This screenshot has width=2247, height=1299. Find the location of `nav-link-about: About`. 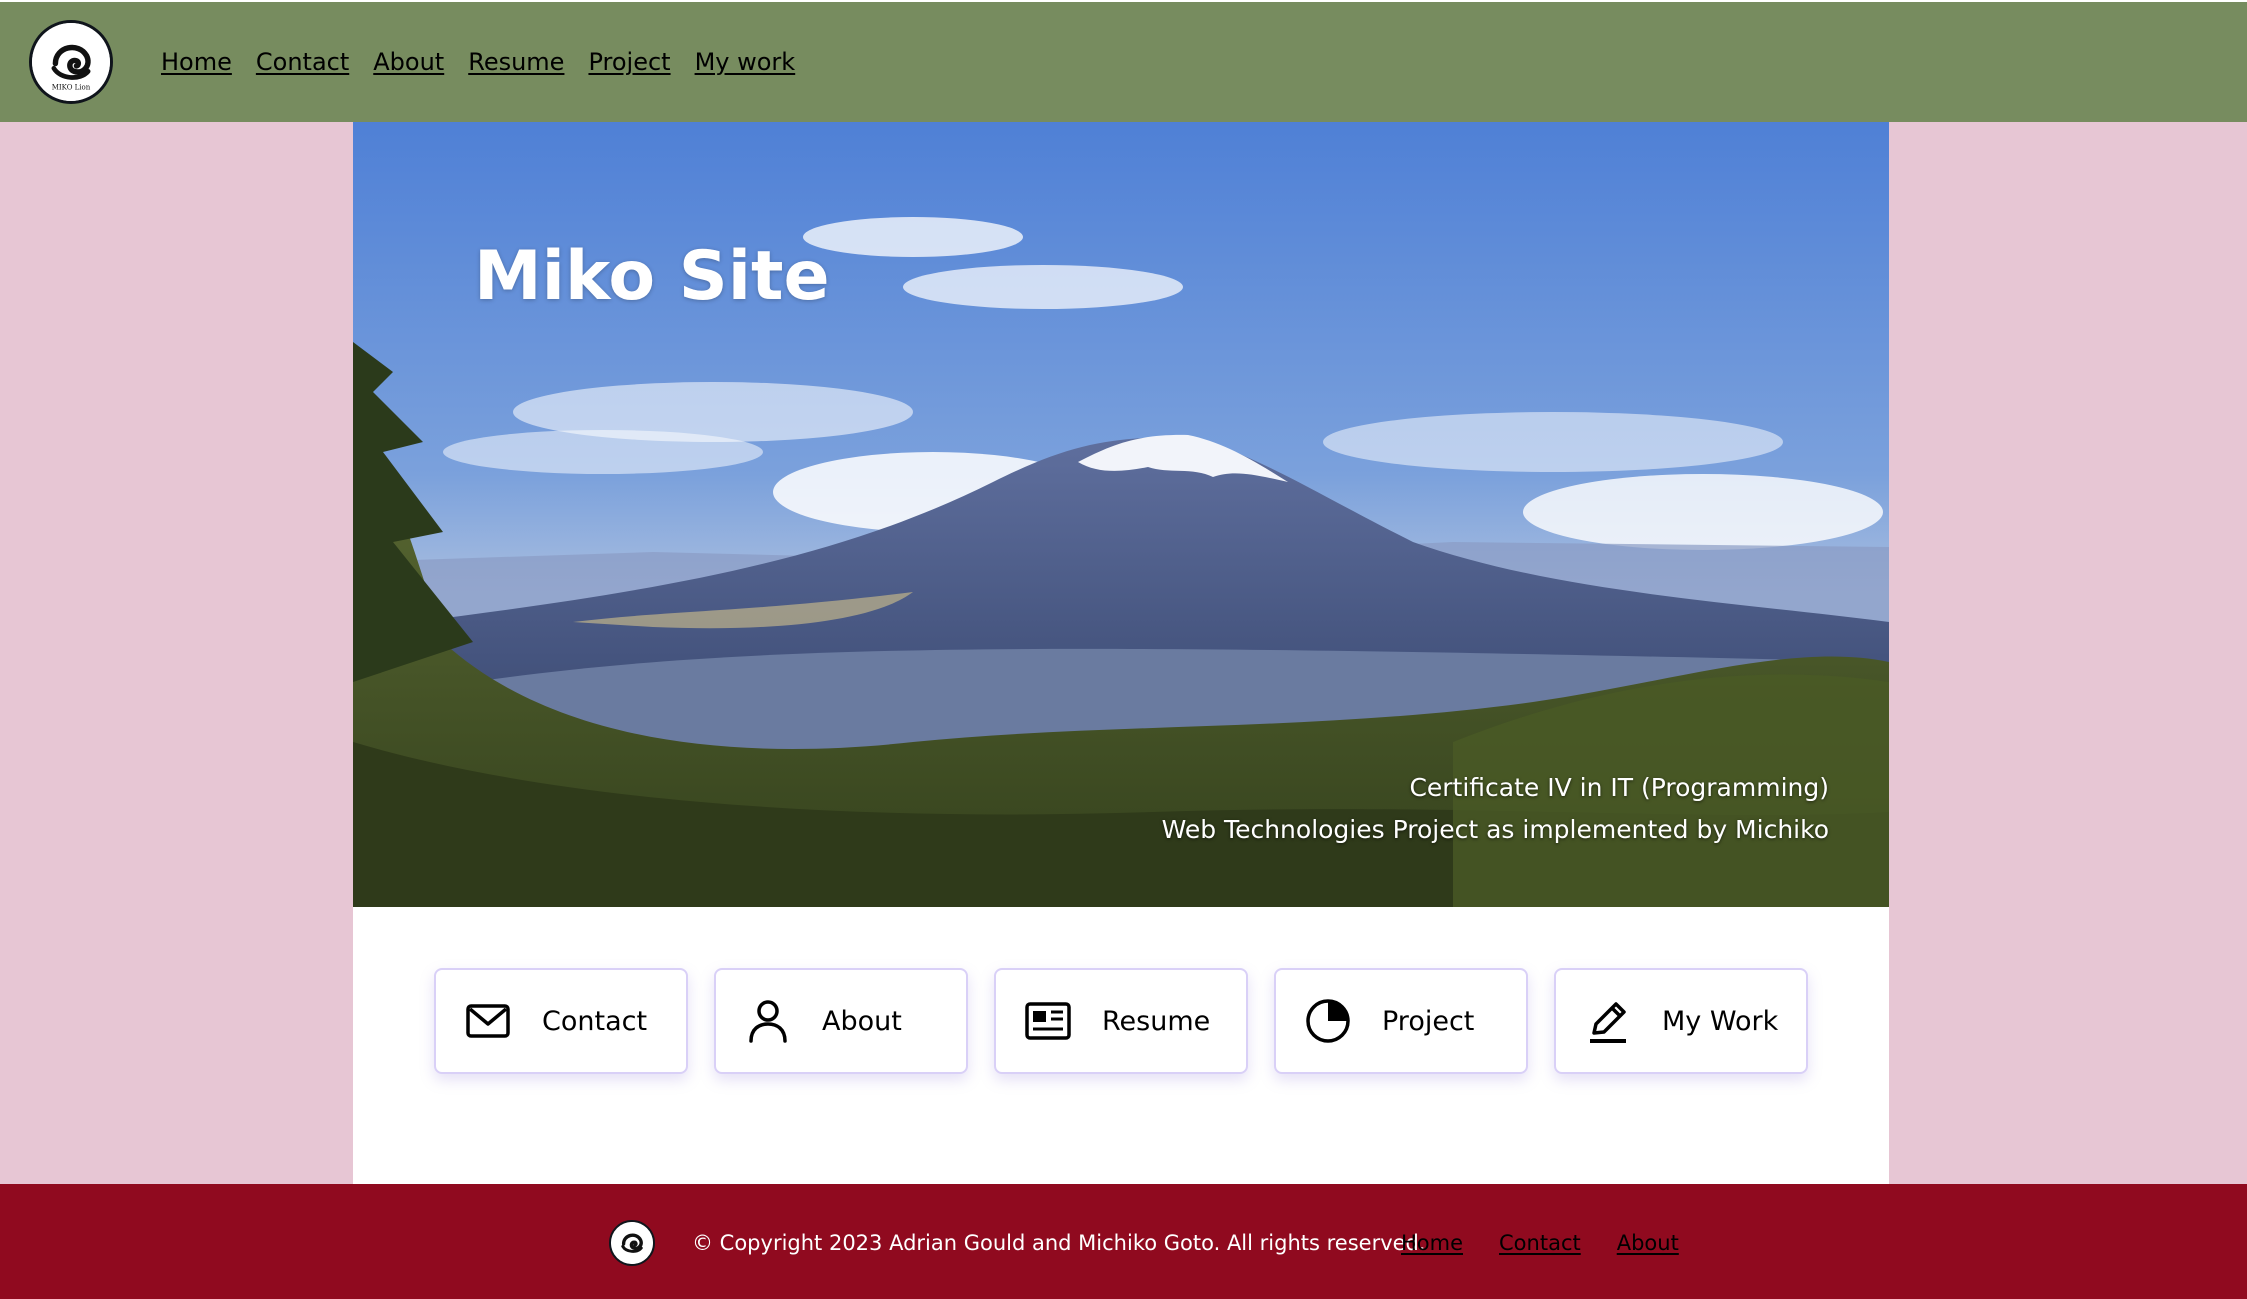

nav-link-about: About is located at coordinates (408, 62).